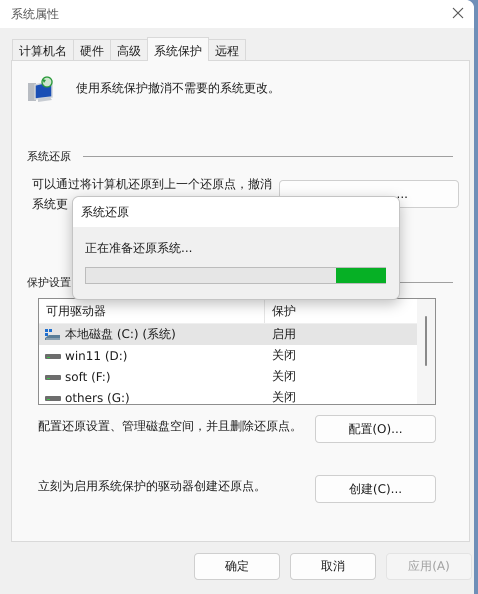  I want to click on tab: 远程, so click(227, 49).